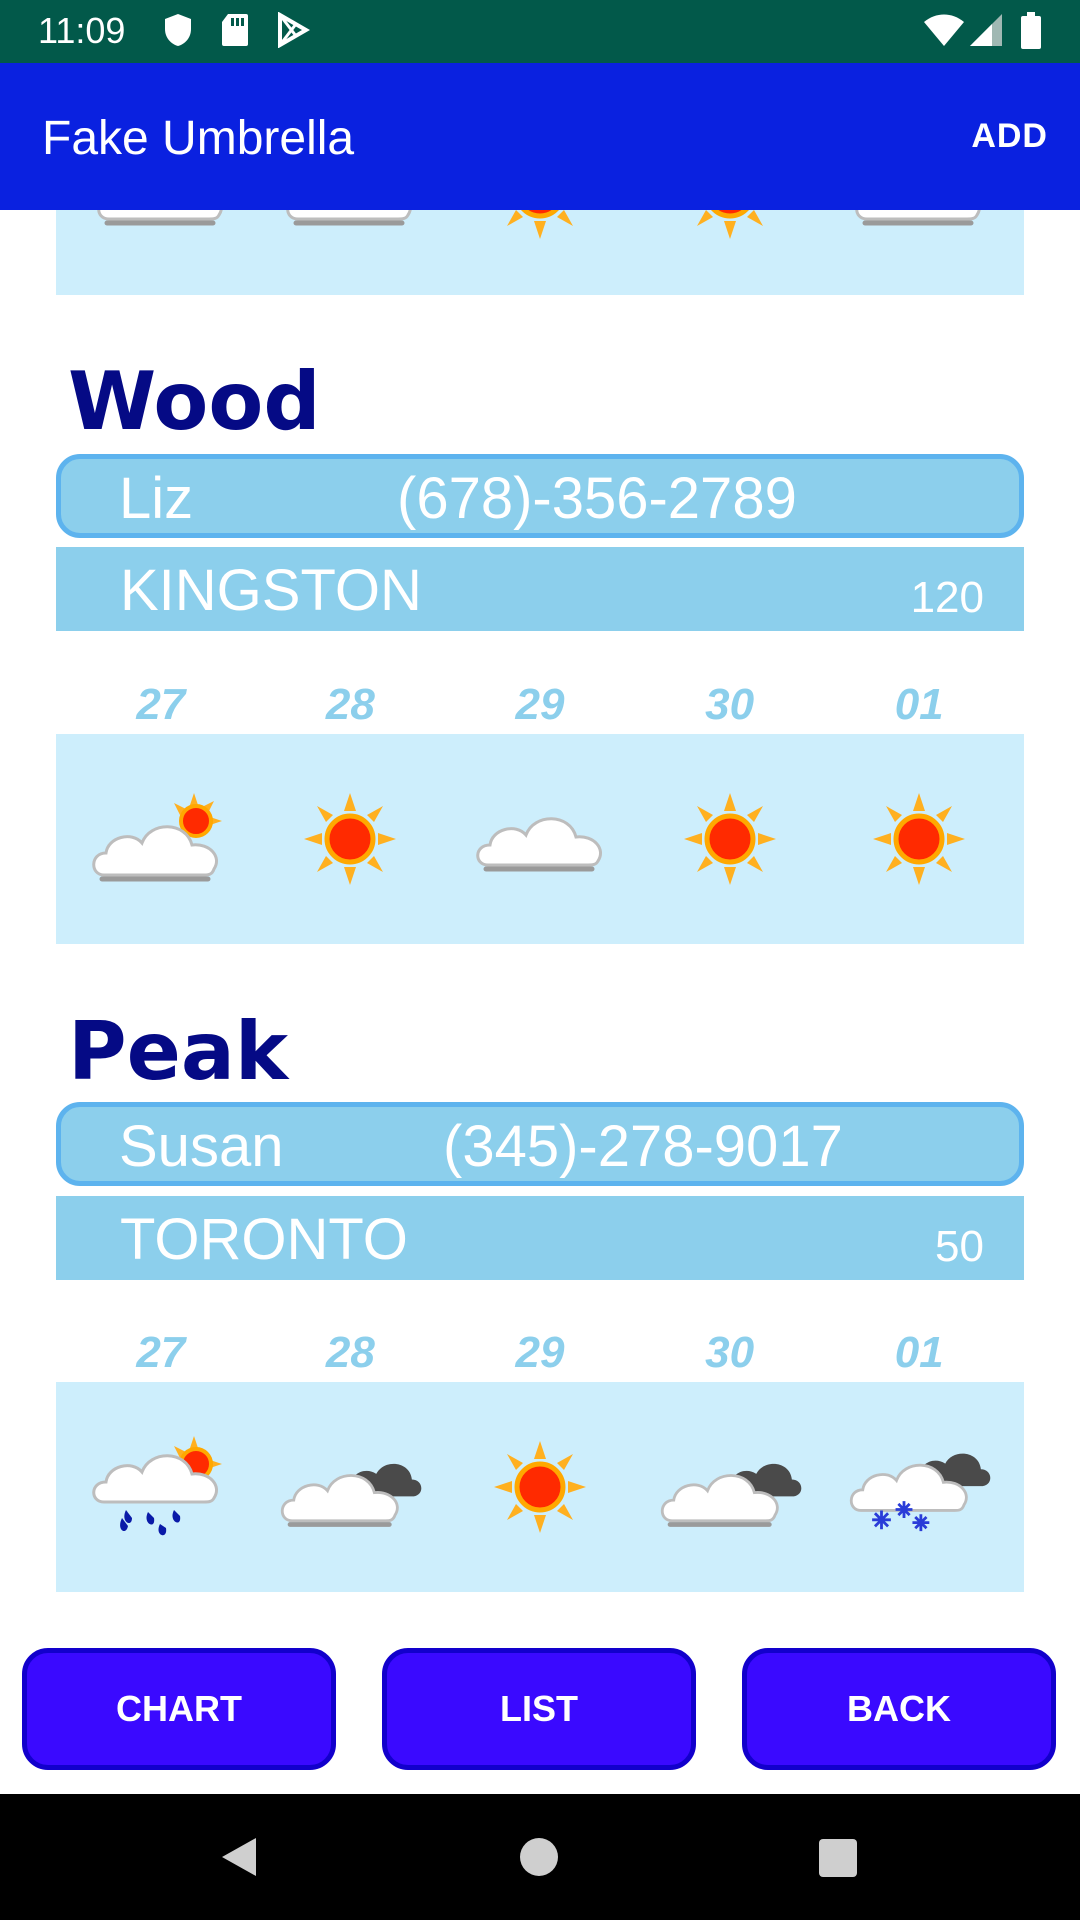 This screenshot has width=1080, height=1920. I want to click on signal-icon, so click(986, 30).